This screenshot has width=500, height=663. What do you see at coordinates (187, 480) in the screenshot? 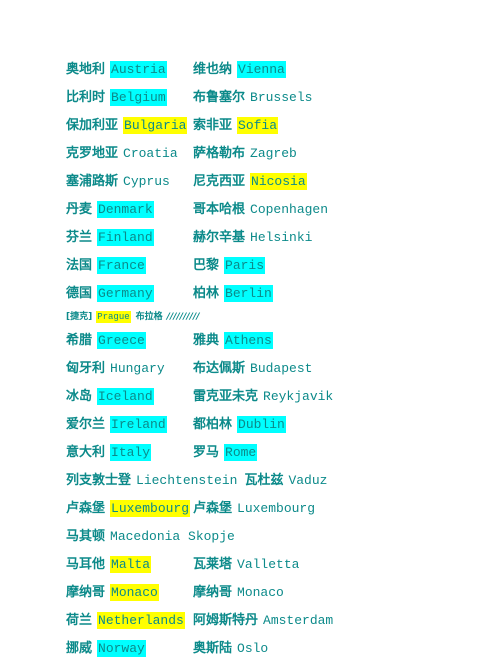
I see `country-name-en: Liechtenstein` at bounding box center [187, 480].